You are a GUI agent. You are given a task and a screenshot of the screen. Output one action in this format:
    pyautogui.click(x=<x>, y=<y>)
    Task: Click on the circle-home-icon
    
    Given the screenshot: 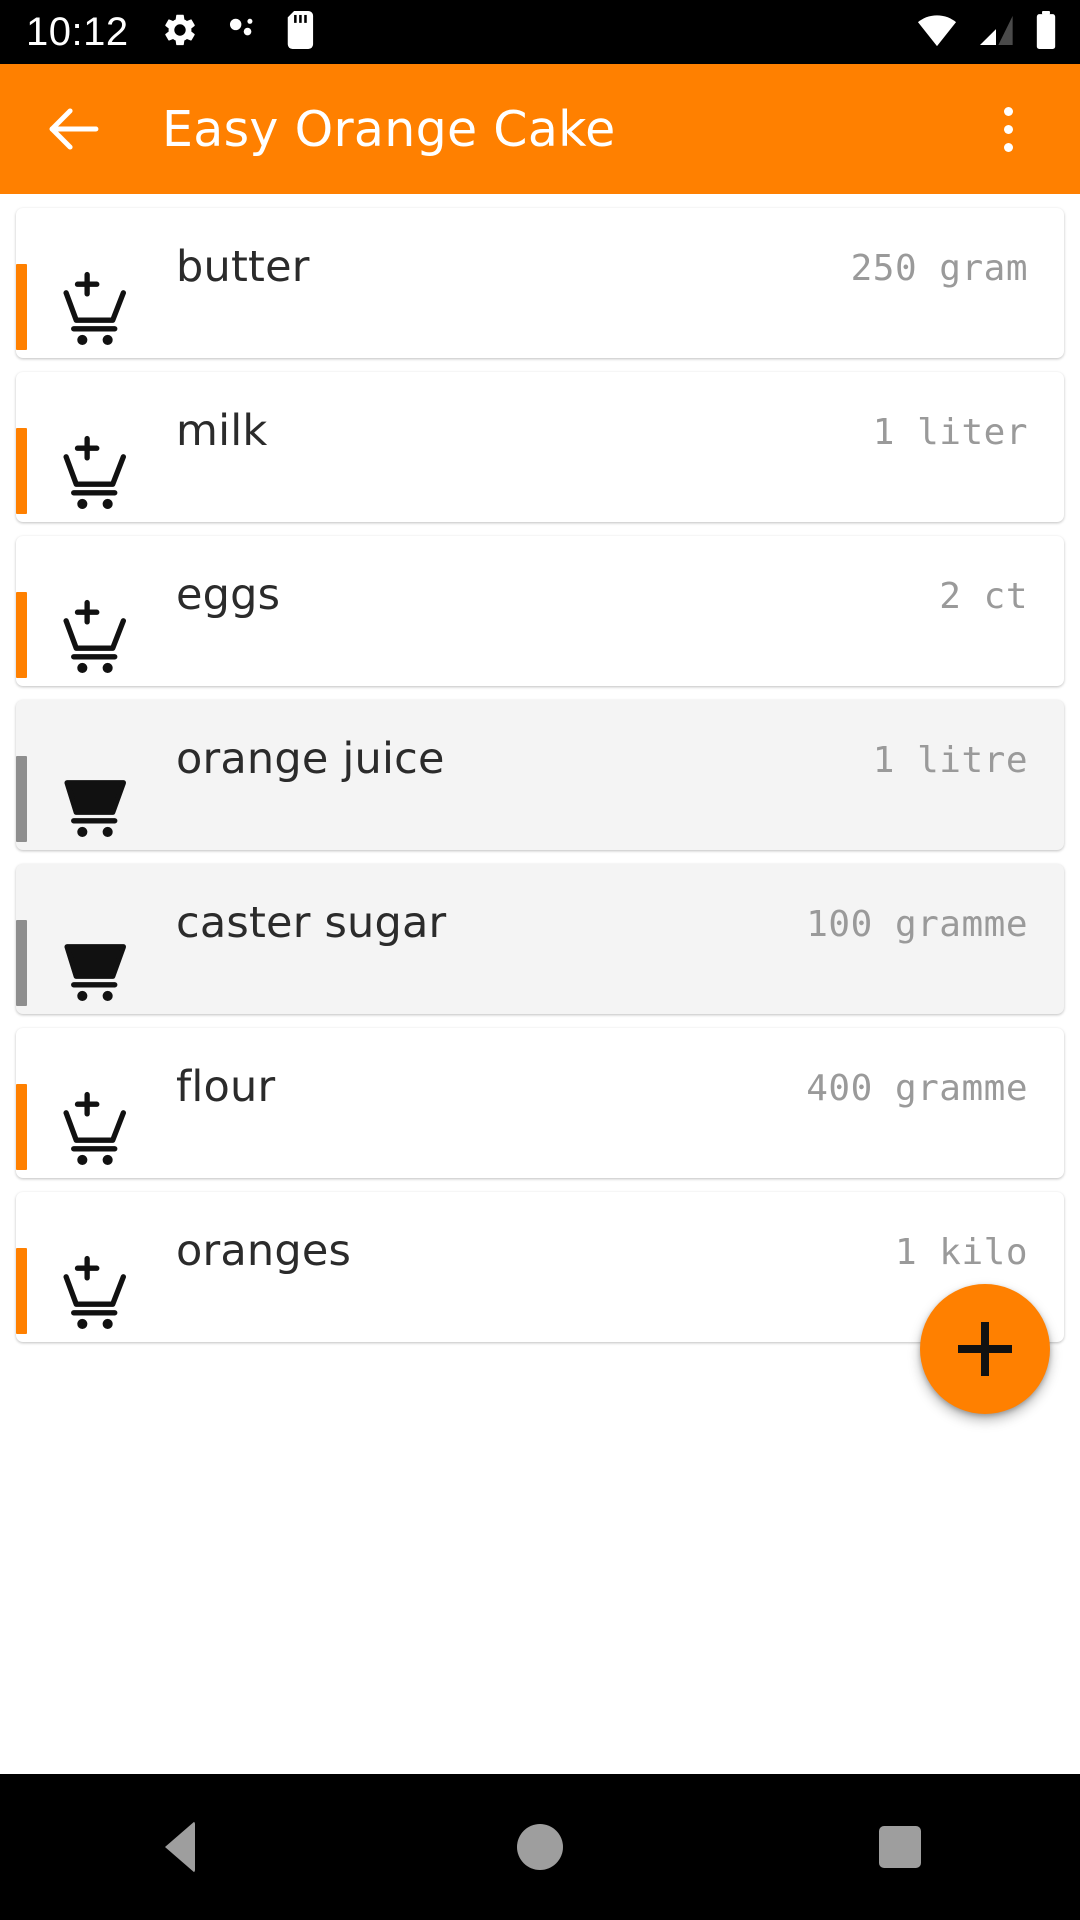 What is the action you would take?
    pyautogui.click(x=540, y=1847)
    